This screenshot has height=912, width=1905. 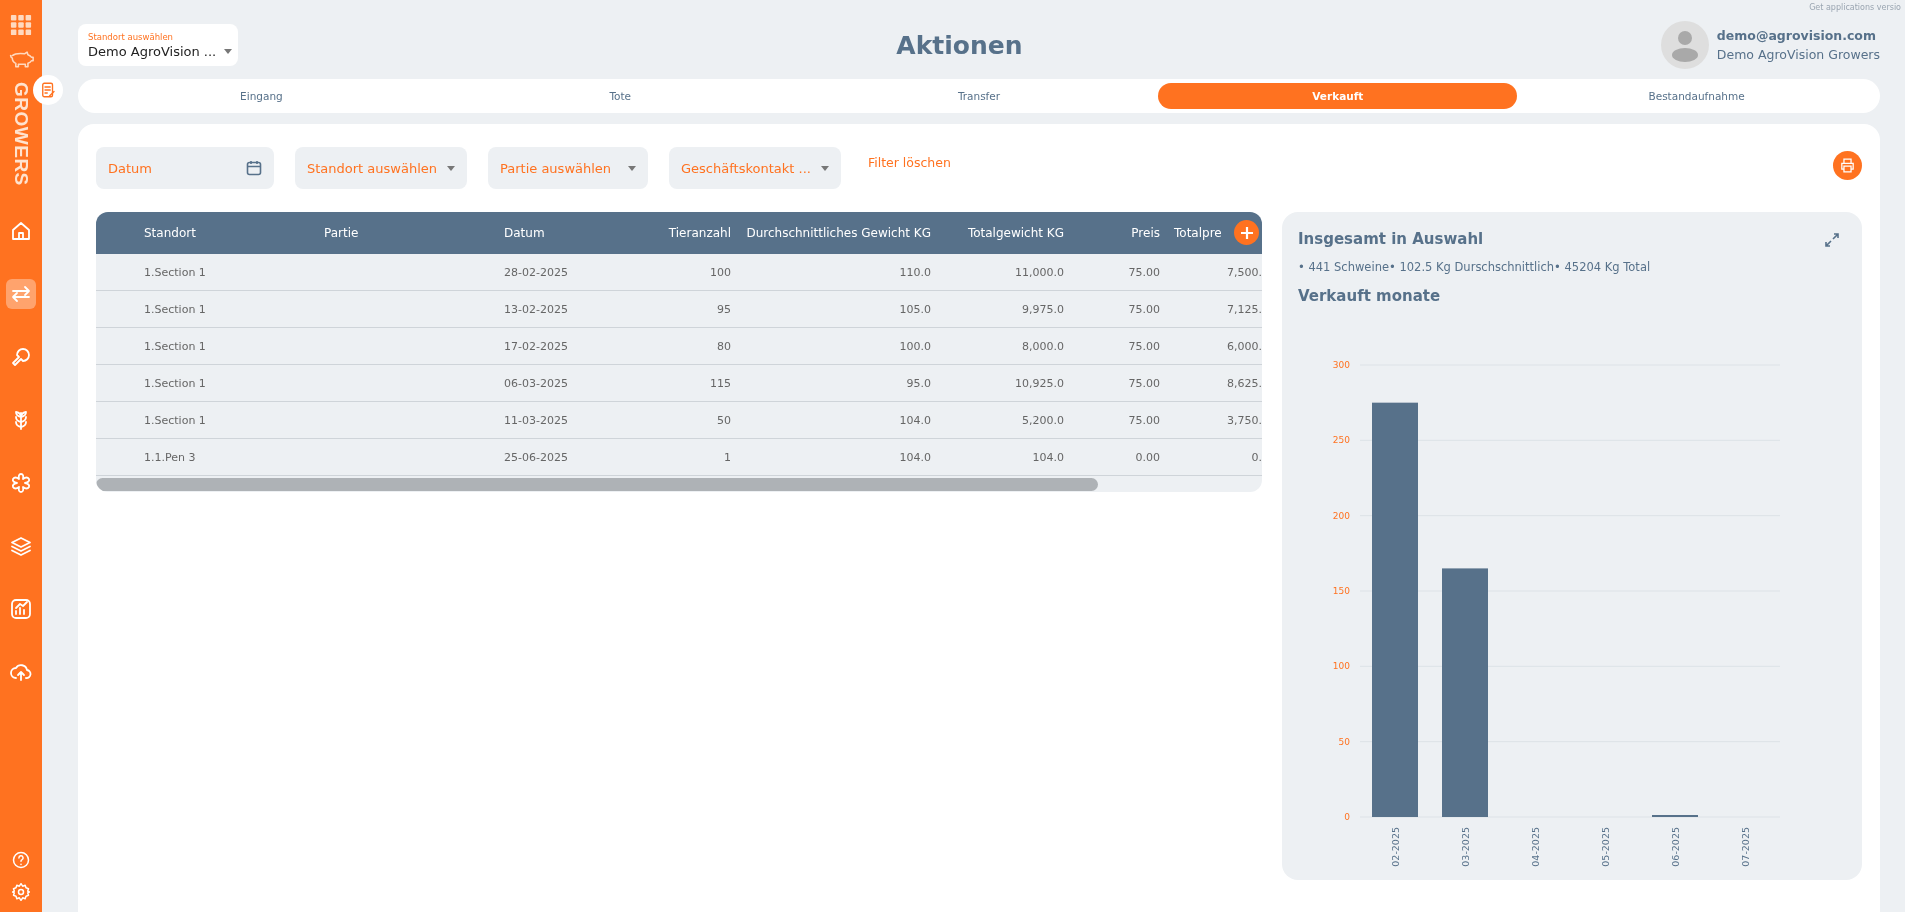 What do you see at coordinates (1855, 7) in the screenshot?
I see `version-note: Get applications versio` at bounding box center [1855, 7].